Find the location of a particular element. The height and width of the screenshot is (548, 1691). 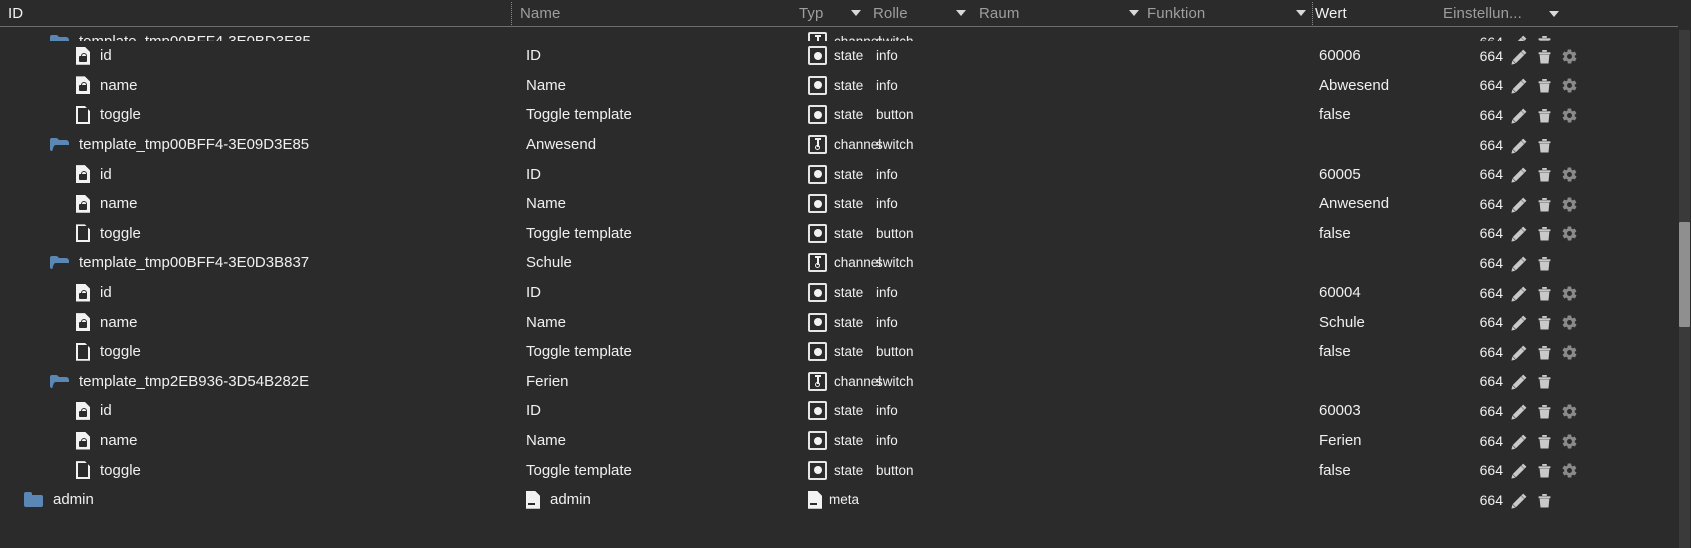

cell-typ: channel is located at coordinates (840, 263).